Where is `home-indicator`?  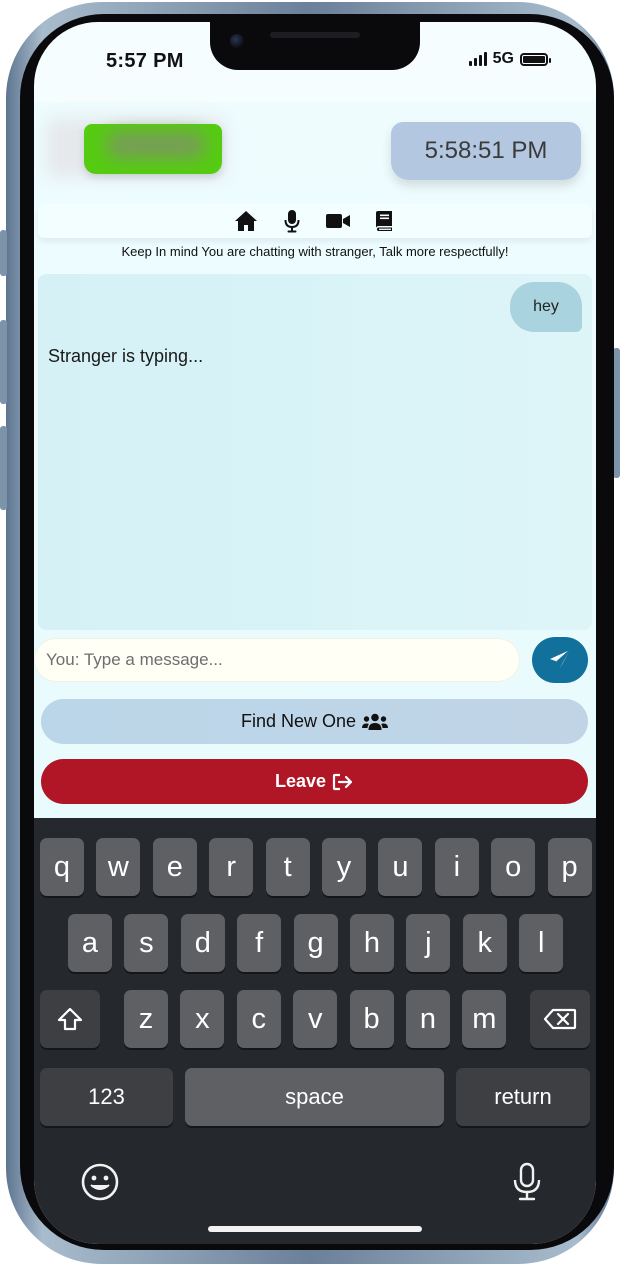
home-indicator is located at coordinates (315, 1229).